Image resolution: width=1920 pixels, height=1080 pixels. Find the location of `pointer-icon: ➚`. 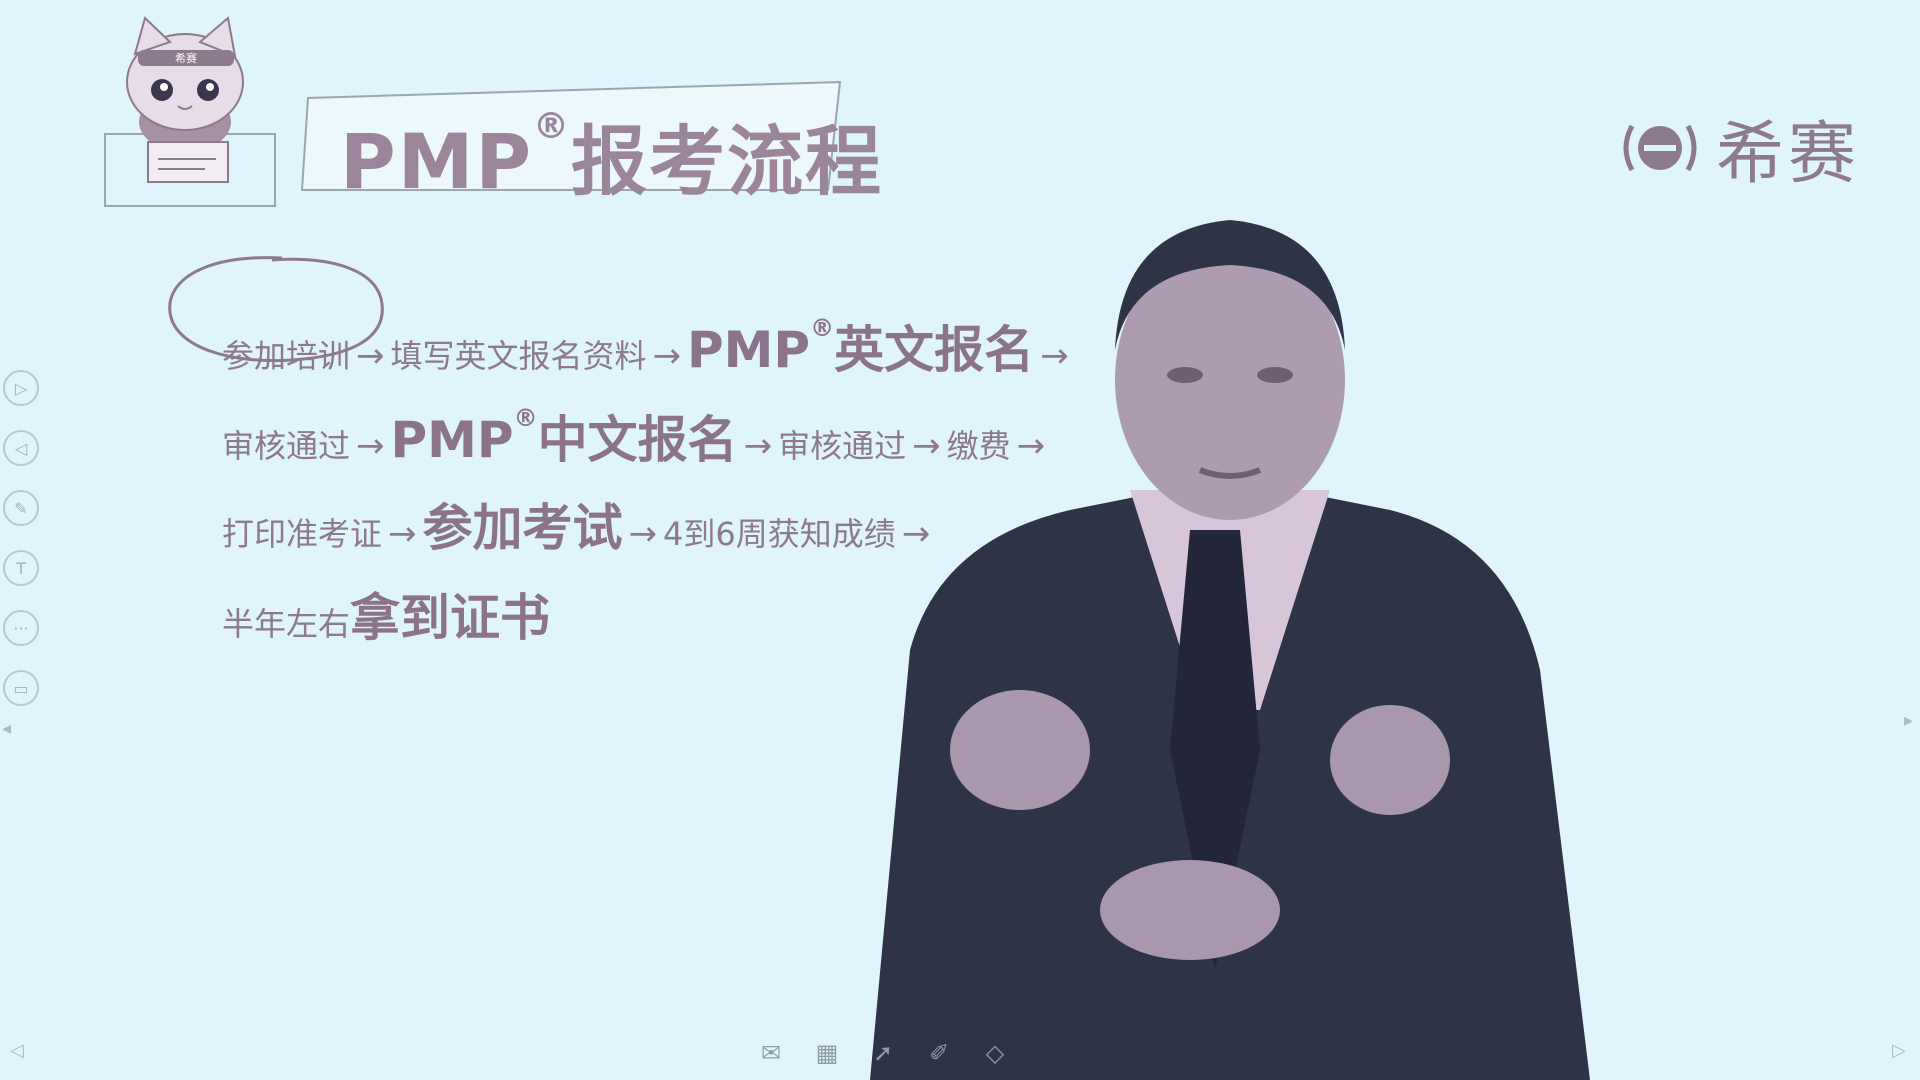

pointer-icon: ➚ is located at coordinates (883, 1053).